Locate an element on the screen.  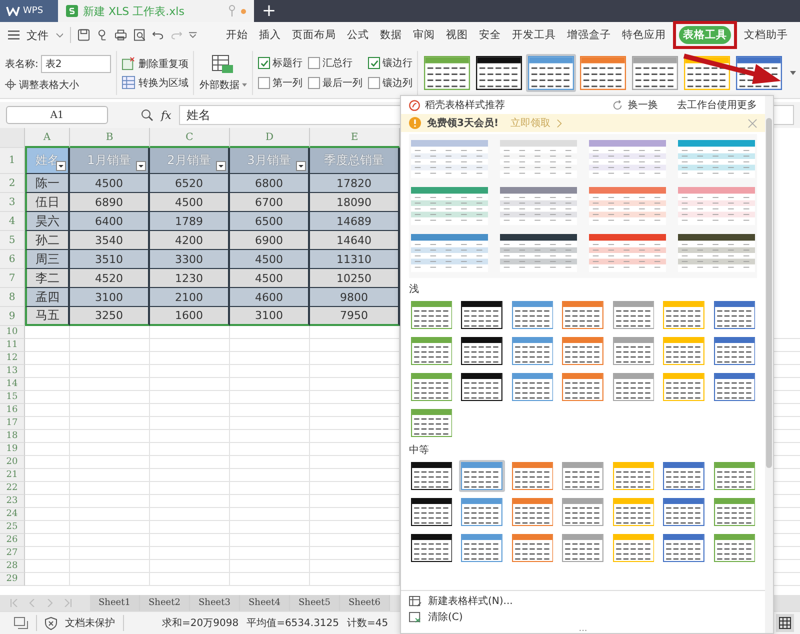
table-cell: 14689 is located at coordinates (355, 221).